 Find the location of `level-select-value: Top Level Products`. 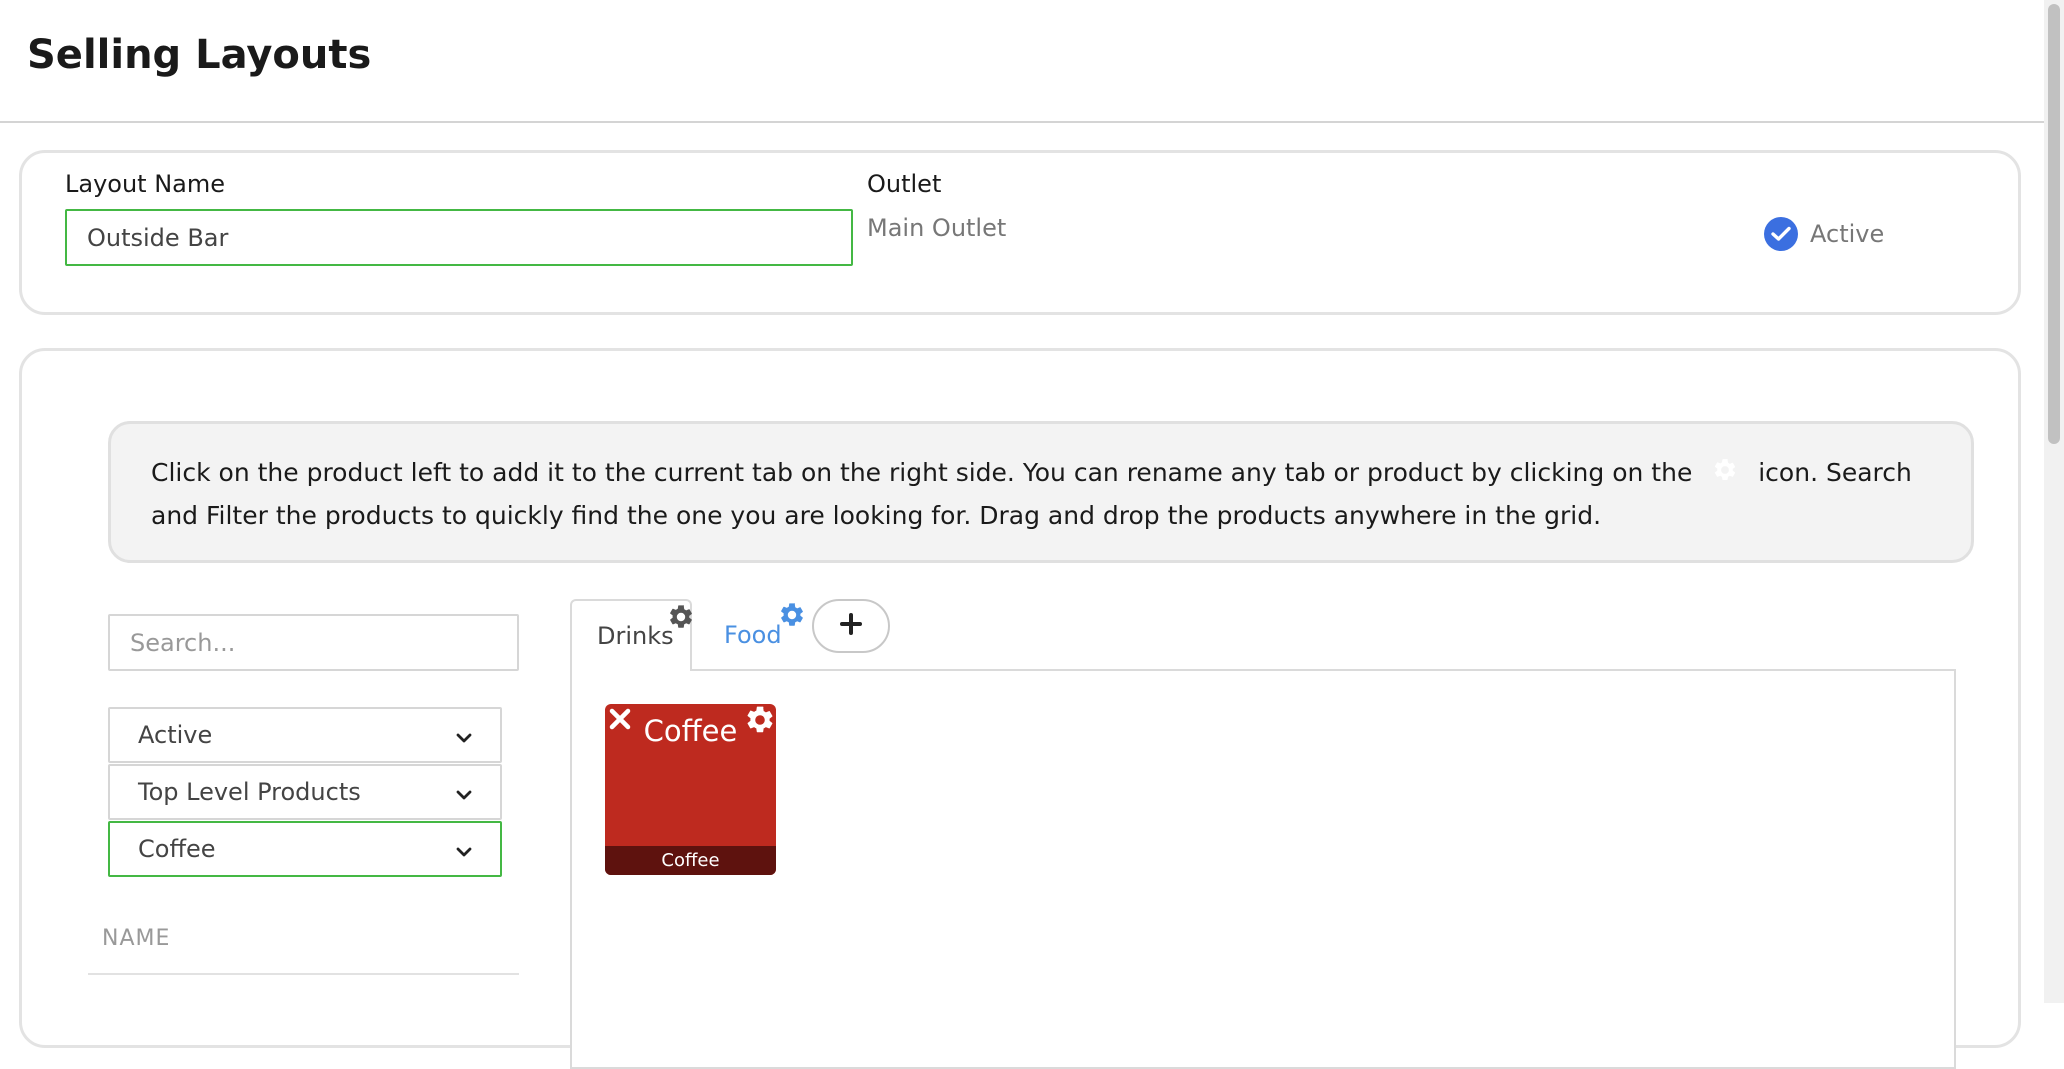

level-select-value: Top Level Products is located at coordinates (249, 792).